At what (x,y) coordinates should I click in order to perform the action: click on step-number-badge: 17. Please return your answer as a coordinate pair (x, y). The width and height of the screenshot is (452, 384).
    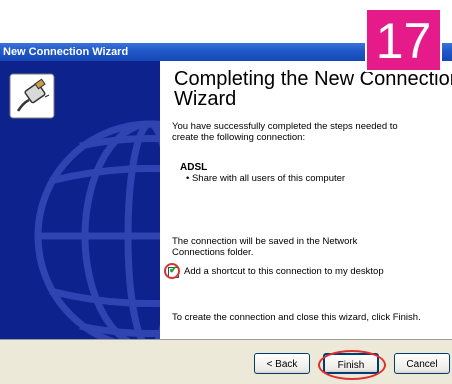
    Looking at the image, I should click on (403, 40).